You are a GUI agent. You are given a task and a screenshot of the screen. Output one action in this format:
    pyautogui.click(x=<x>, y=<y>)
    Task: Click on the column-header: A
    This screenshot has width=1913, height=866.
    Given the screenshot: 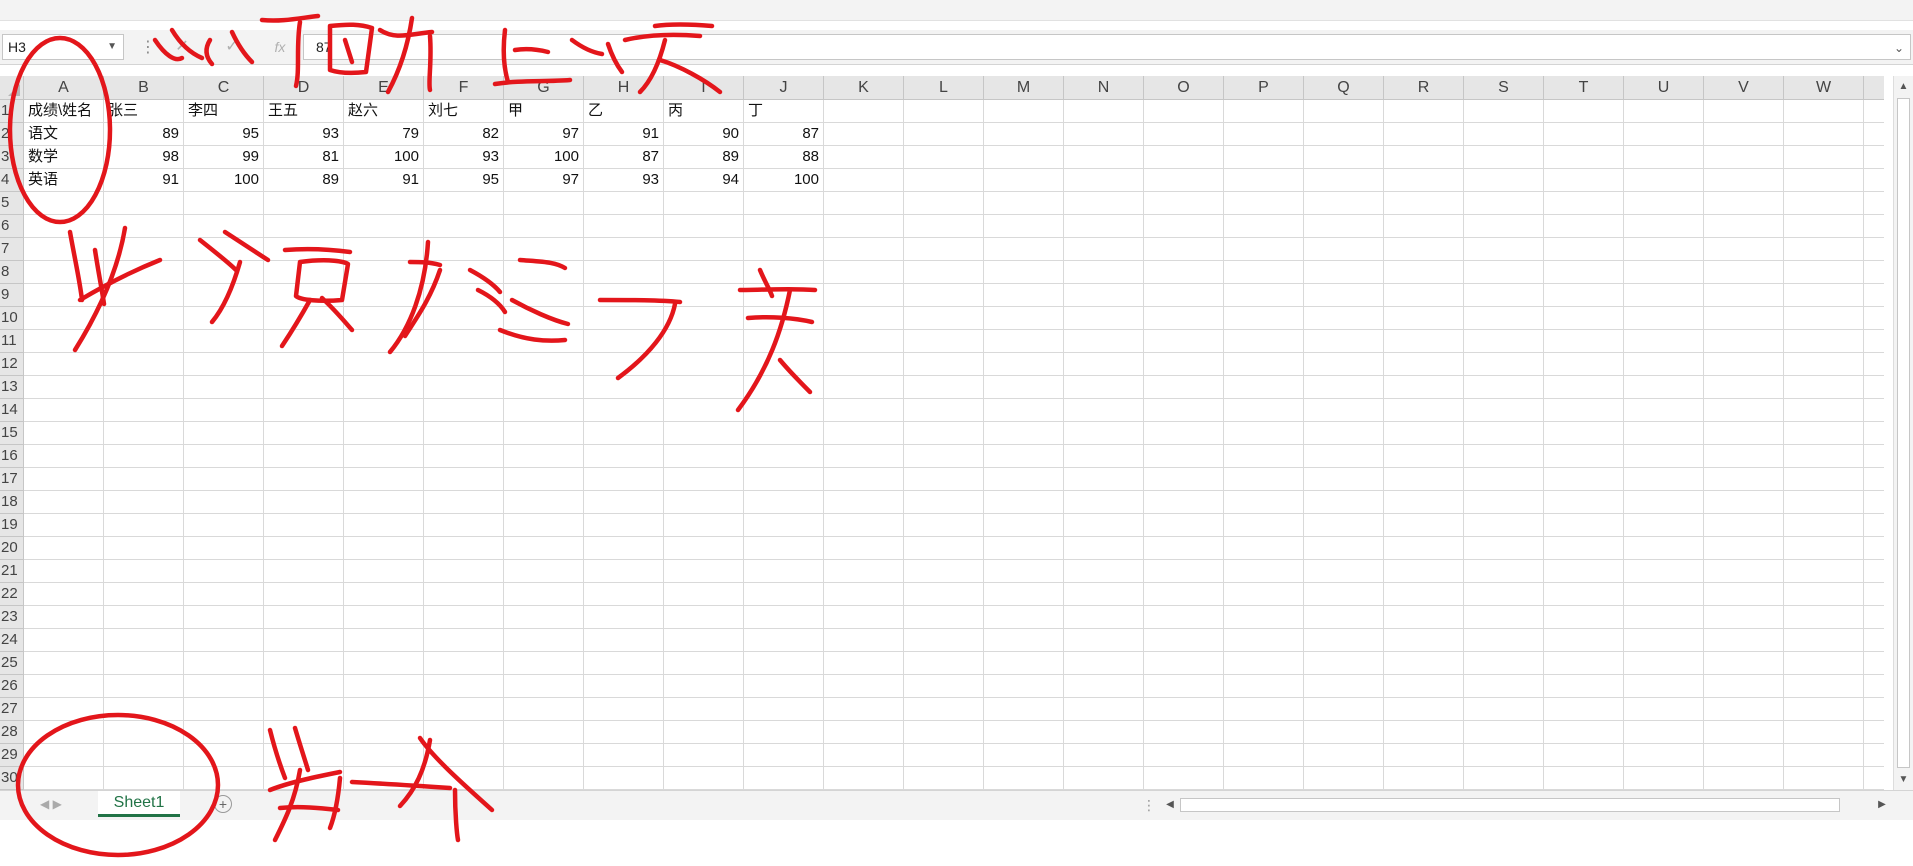 What is the action you would take?
    pyautogui.click(x=64, y=87)
    